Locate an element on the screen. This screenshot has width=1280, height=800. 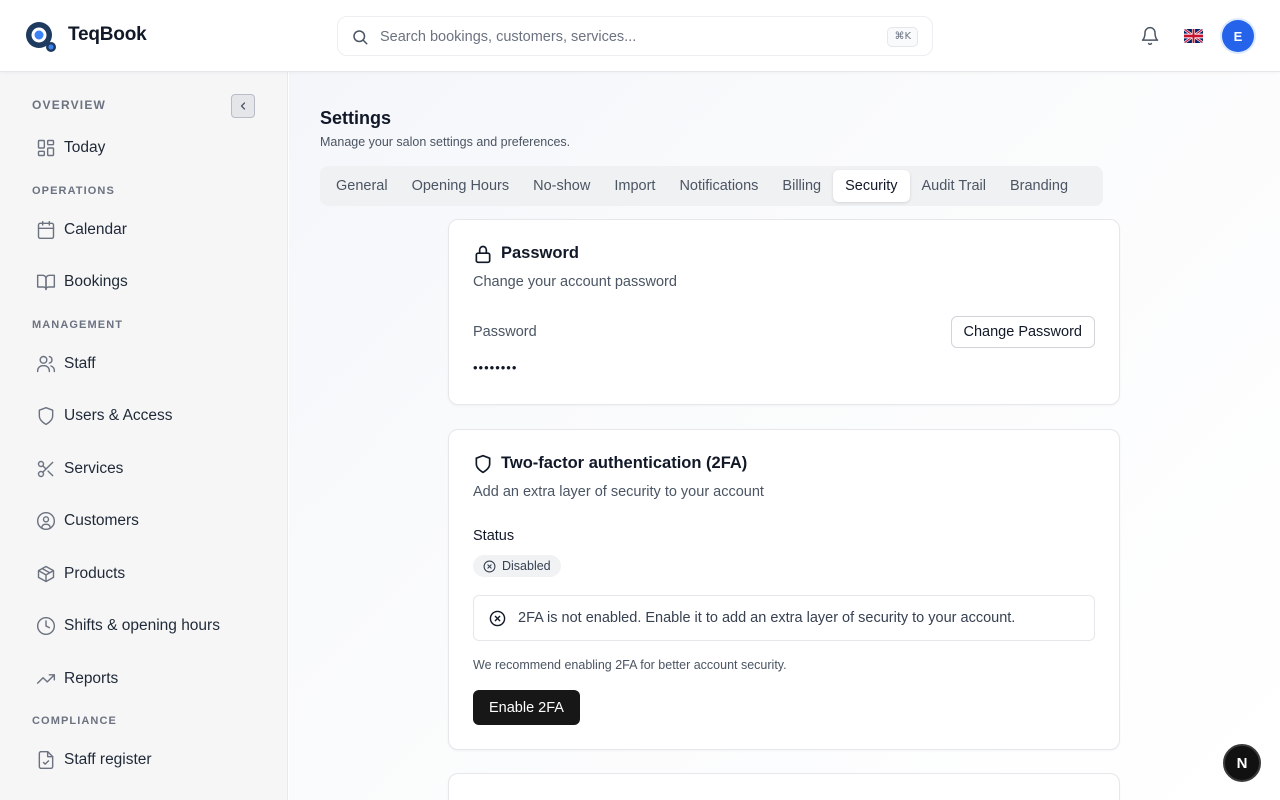
sidebar-item-label: Calendar is located at coordinates (95, 229).